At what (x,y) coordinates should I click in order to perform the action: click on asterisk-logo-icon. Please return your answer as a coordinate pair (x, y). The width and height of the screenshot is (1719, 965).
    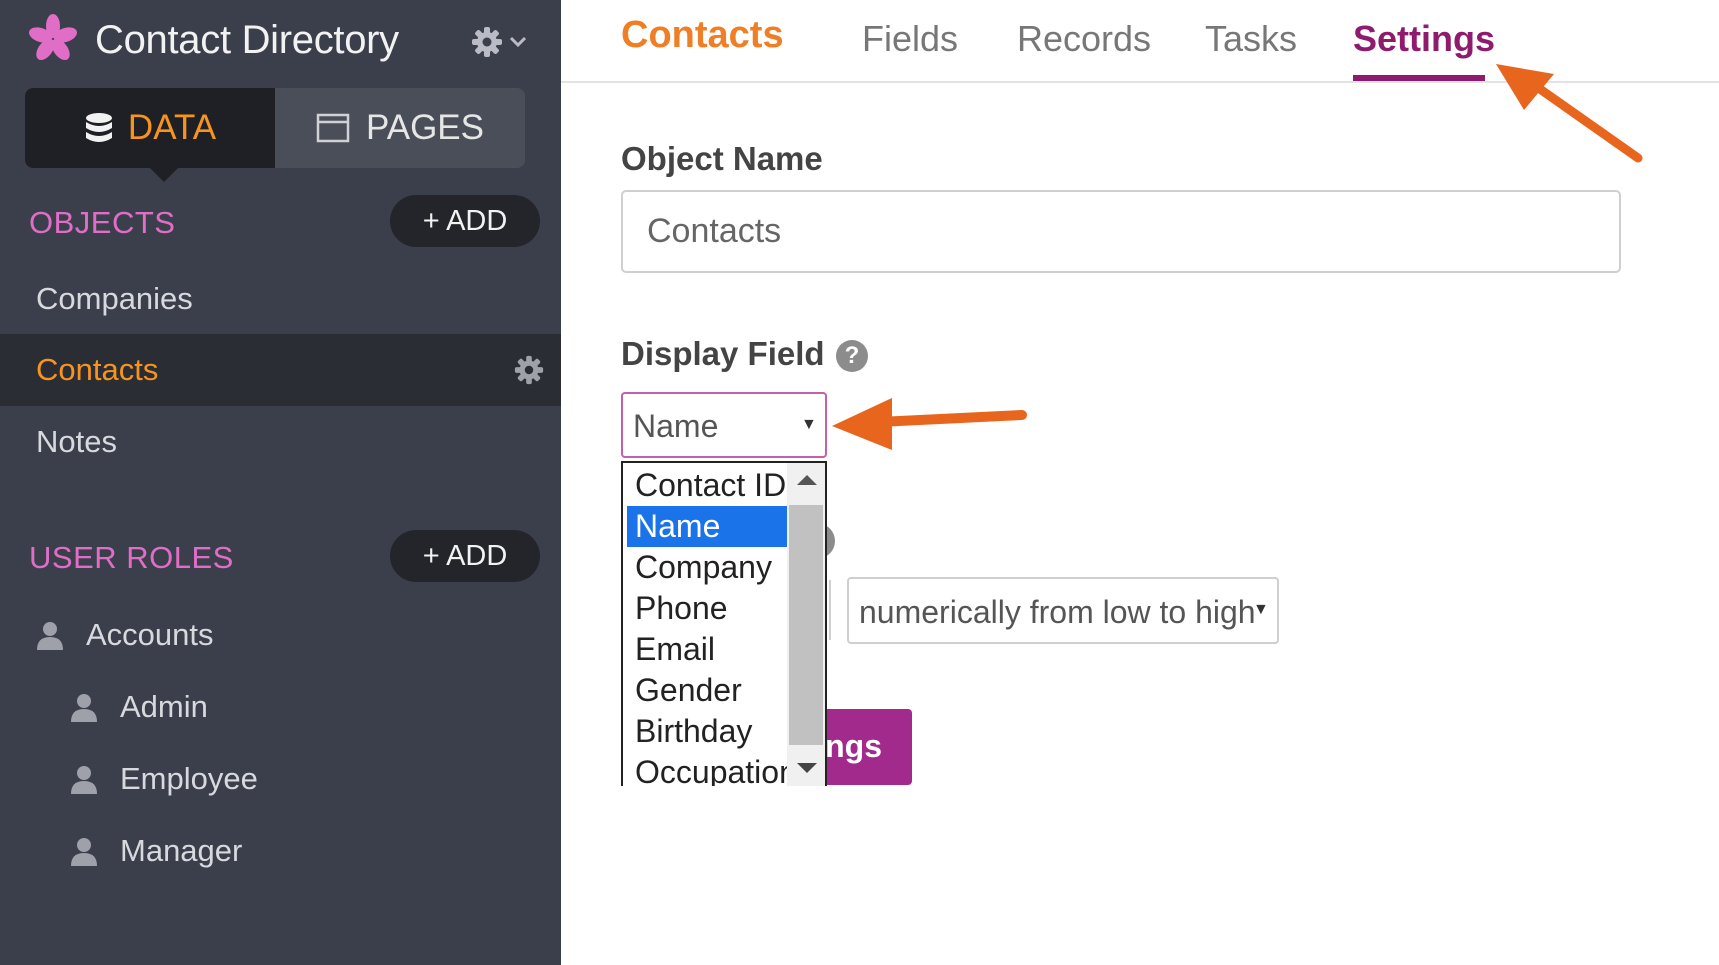
    Looking at the image, I should click on (53, 37).